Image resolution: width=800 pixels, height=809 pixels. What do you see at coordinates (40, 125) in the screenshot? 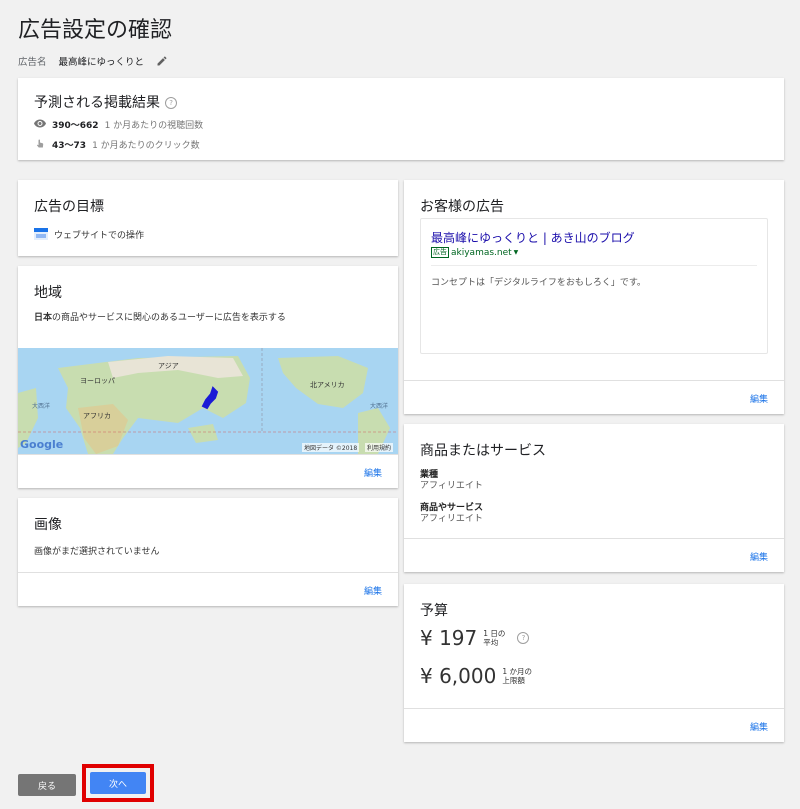
I see `eye-icon` at bounding box center [40, 125].